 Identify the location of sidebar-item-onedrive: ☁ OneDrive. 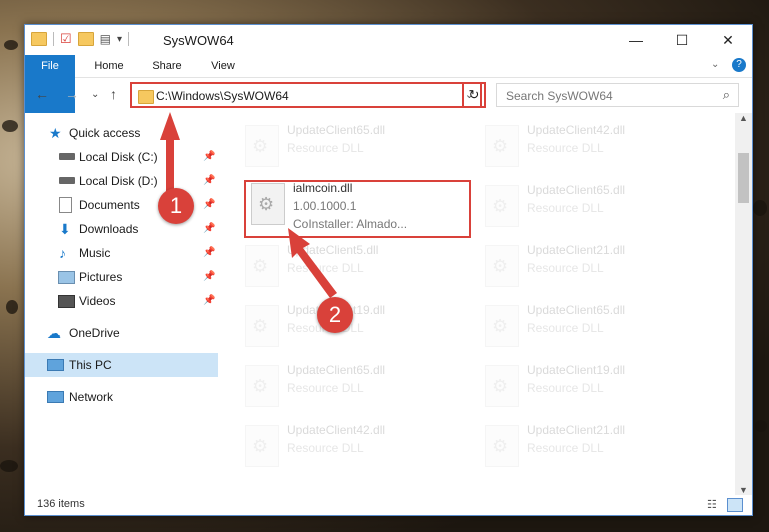
(121, 333).